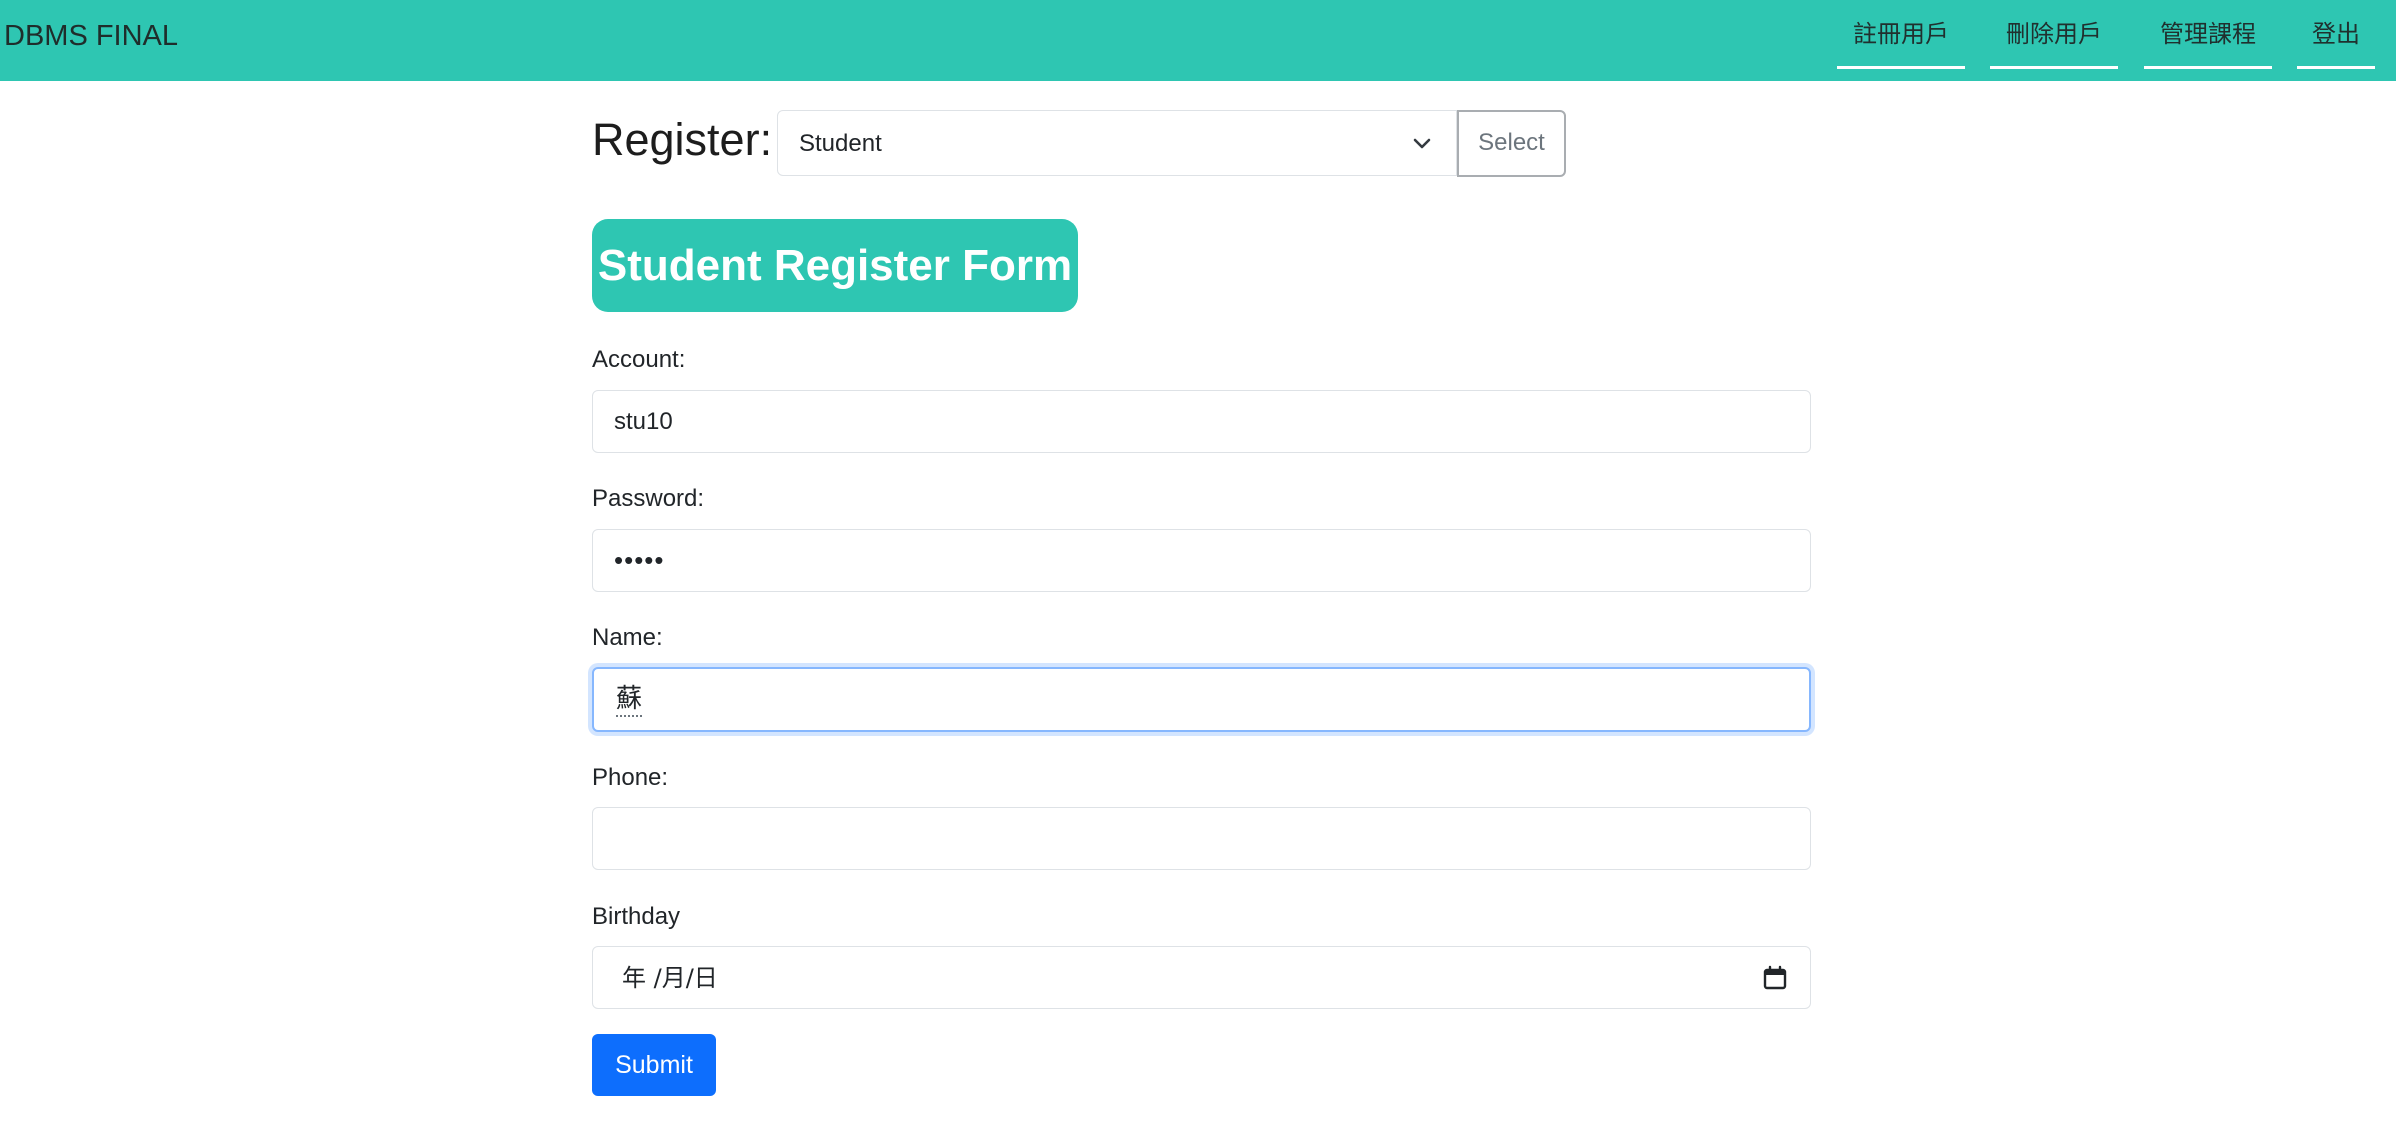 The height and width of the screenshot is (1133, 2396). I want to click on top-navbar: DBMS FINAL 註冊用戶 刪除用戶 管理課程 登出, so click(1198, 40).